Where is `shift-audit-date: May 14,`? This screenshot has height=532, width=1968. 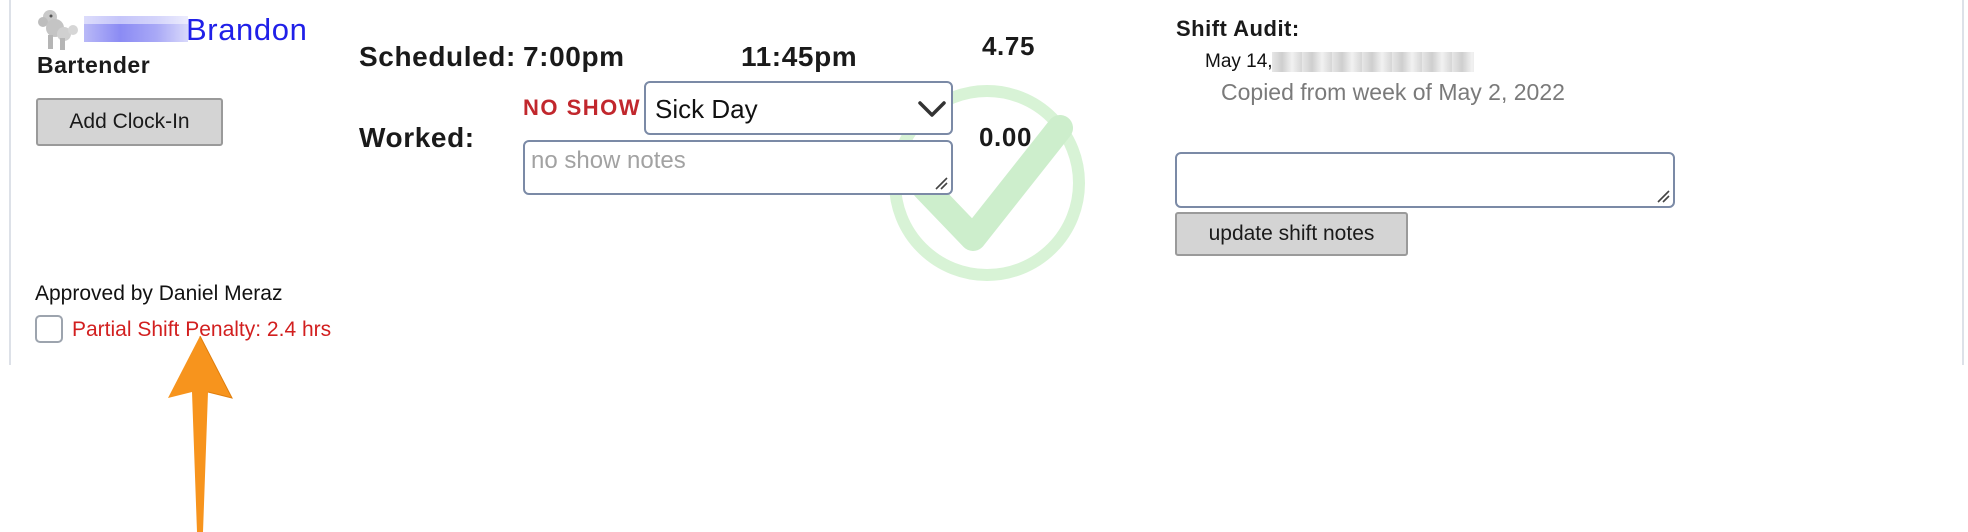 shift-audit-date: May 14, is located at coordinates (1239, 61).